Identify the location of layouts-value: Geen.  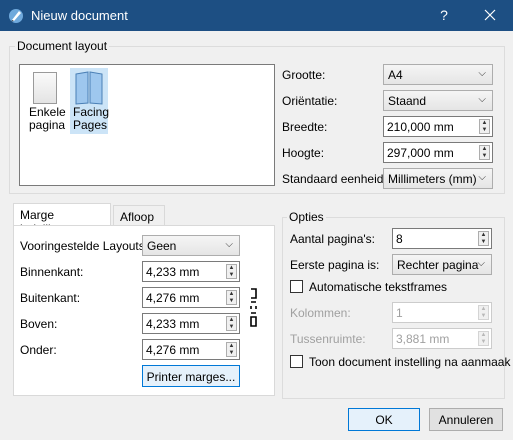
(162, 246).